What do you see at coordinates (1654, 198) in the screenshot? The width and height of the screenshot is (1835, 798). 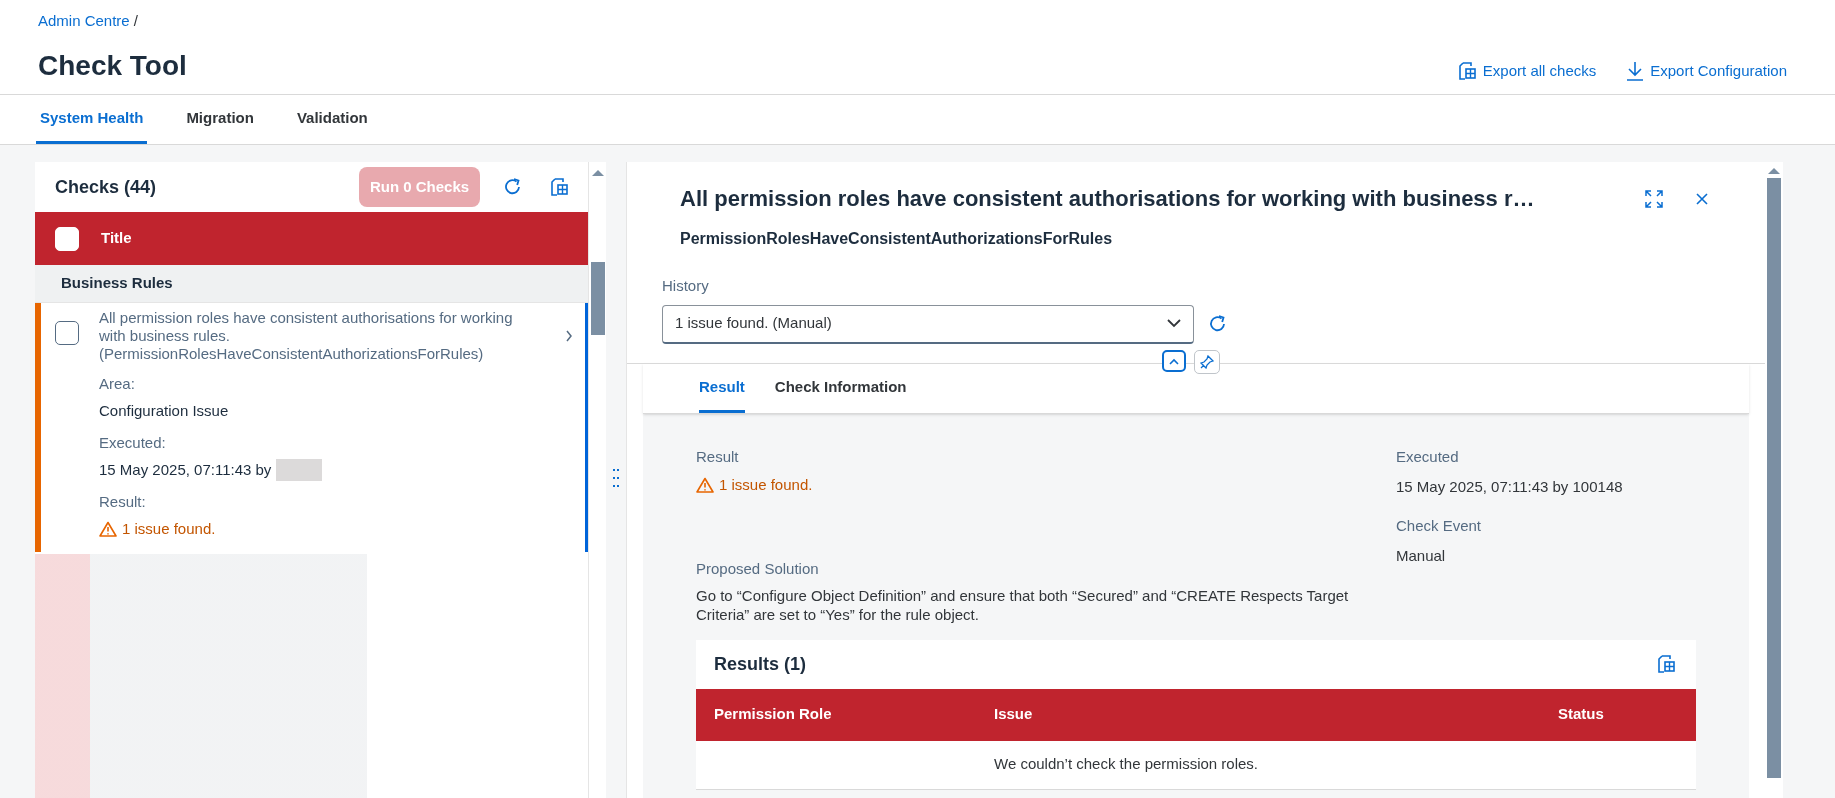 I see `fullscreen-icon` at bounding box center [1654, 198].